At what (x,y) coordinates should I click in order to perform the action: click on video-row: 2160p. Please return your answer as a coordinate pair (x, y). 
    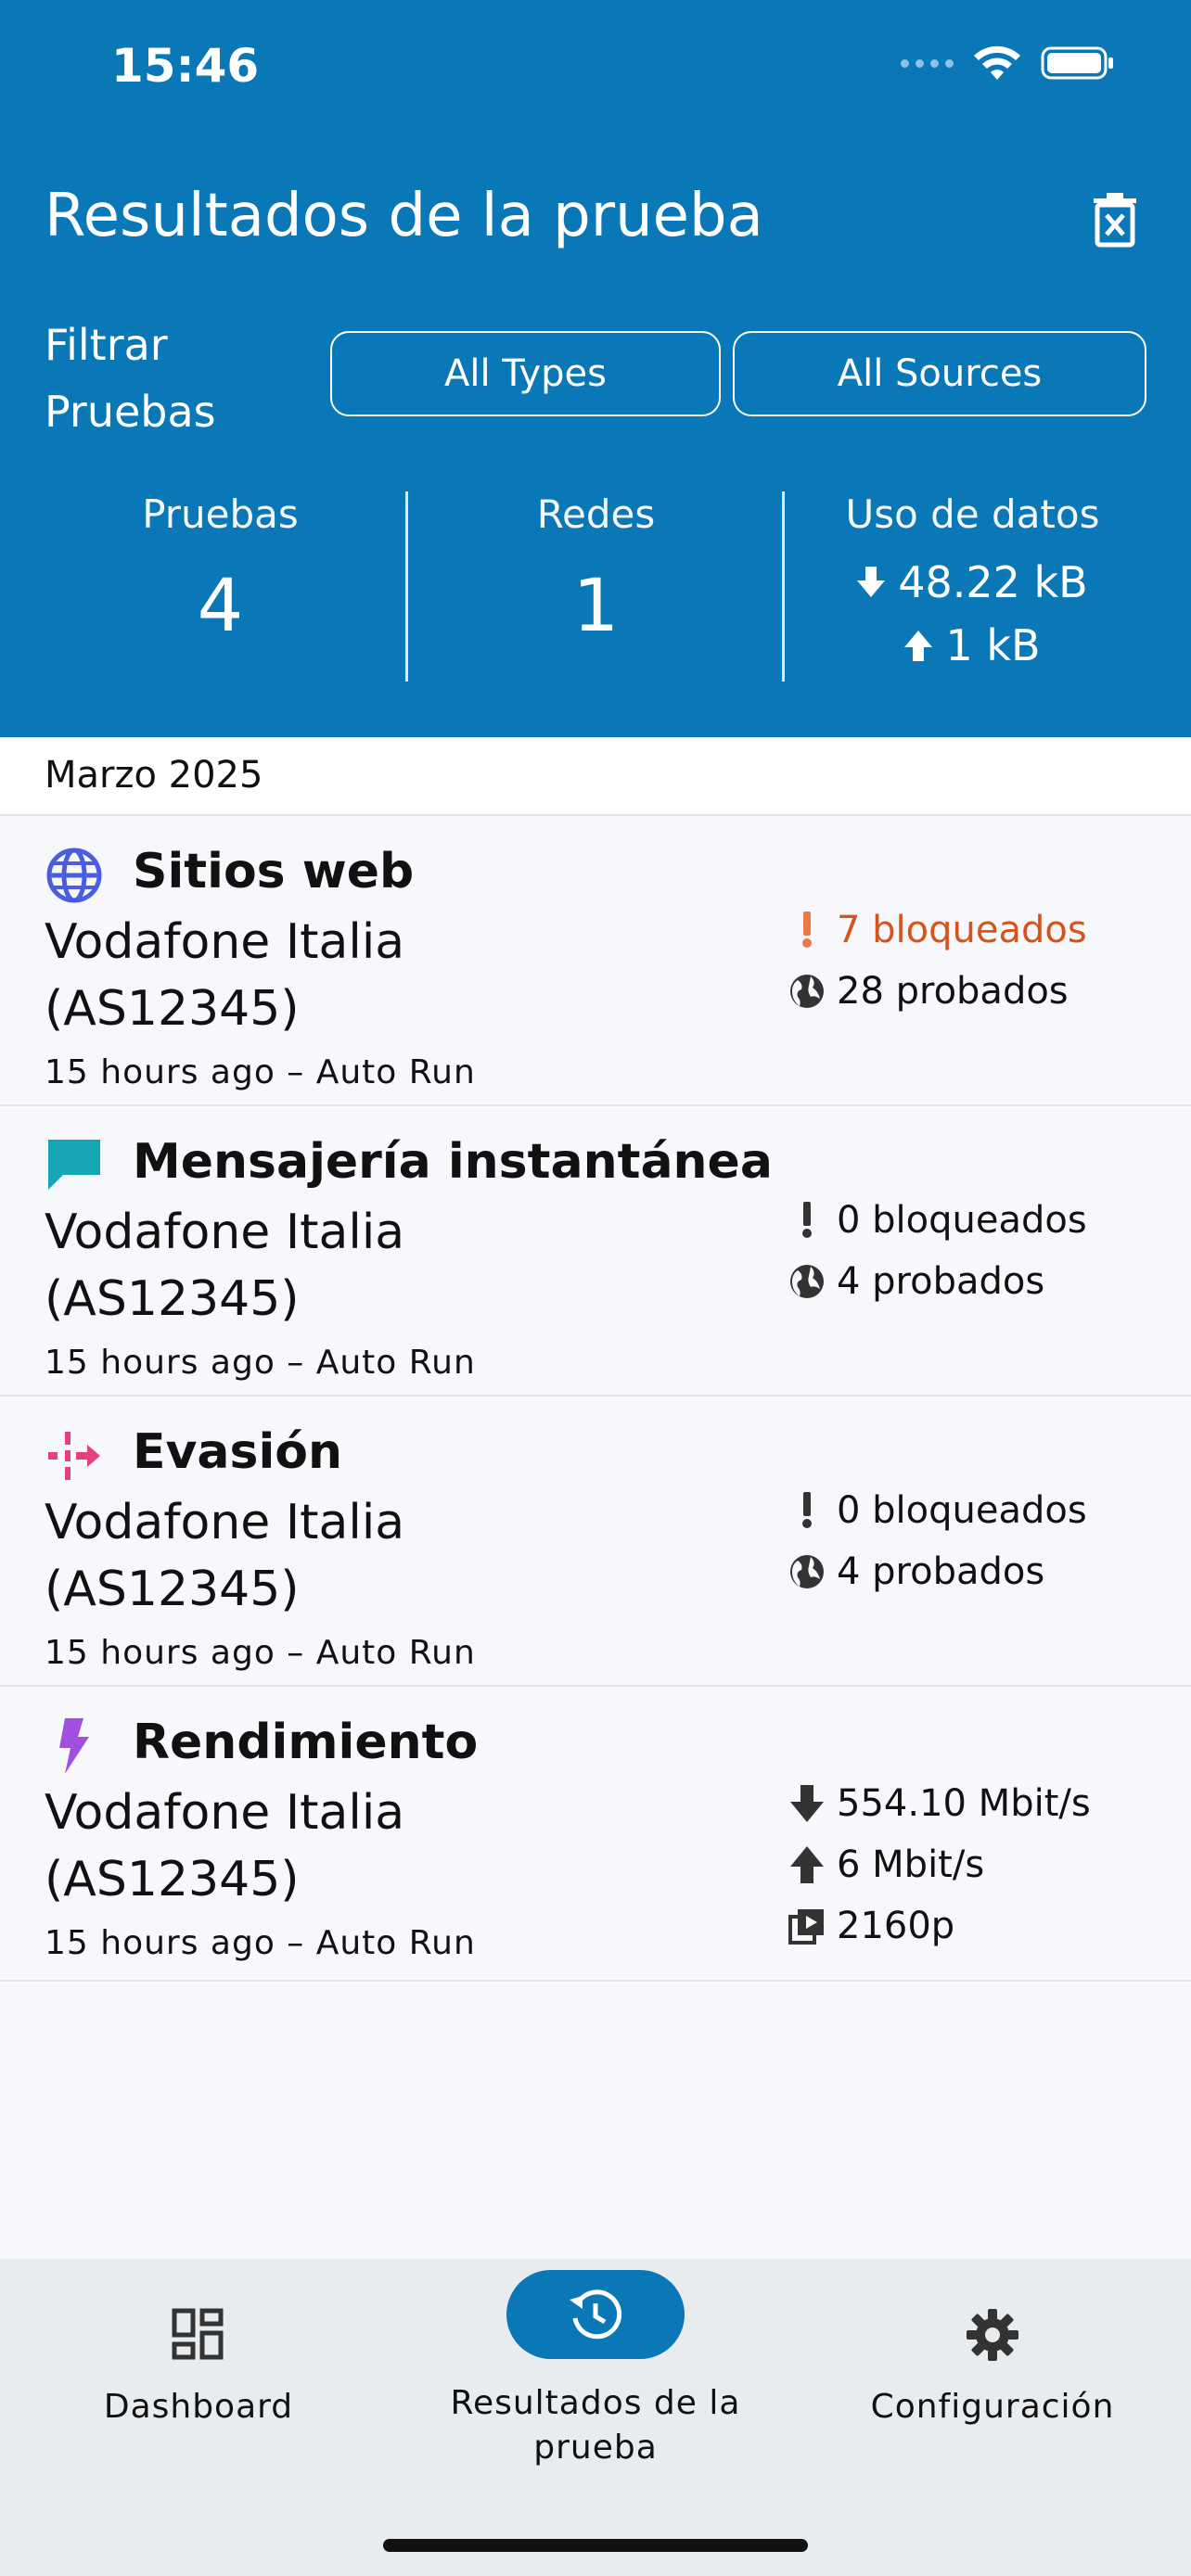
    Looking at the image, I should click on (939, 1926).